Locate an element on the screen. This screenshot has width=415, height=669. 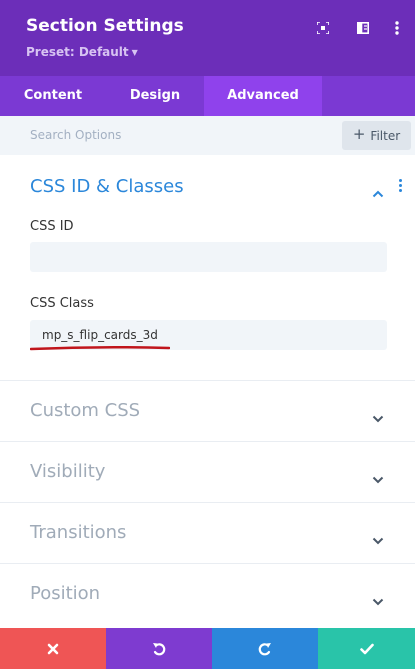
tab-advanced: Advanced is located at coordinates (263, 96).